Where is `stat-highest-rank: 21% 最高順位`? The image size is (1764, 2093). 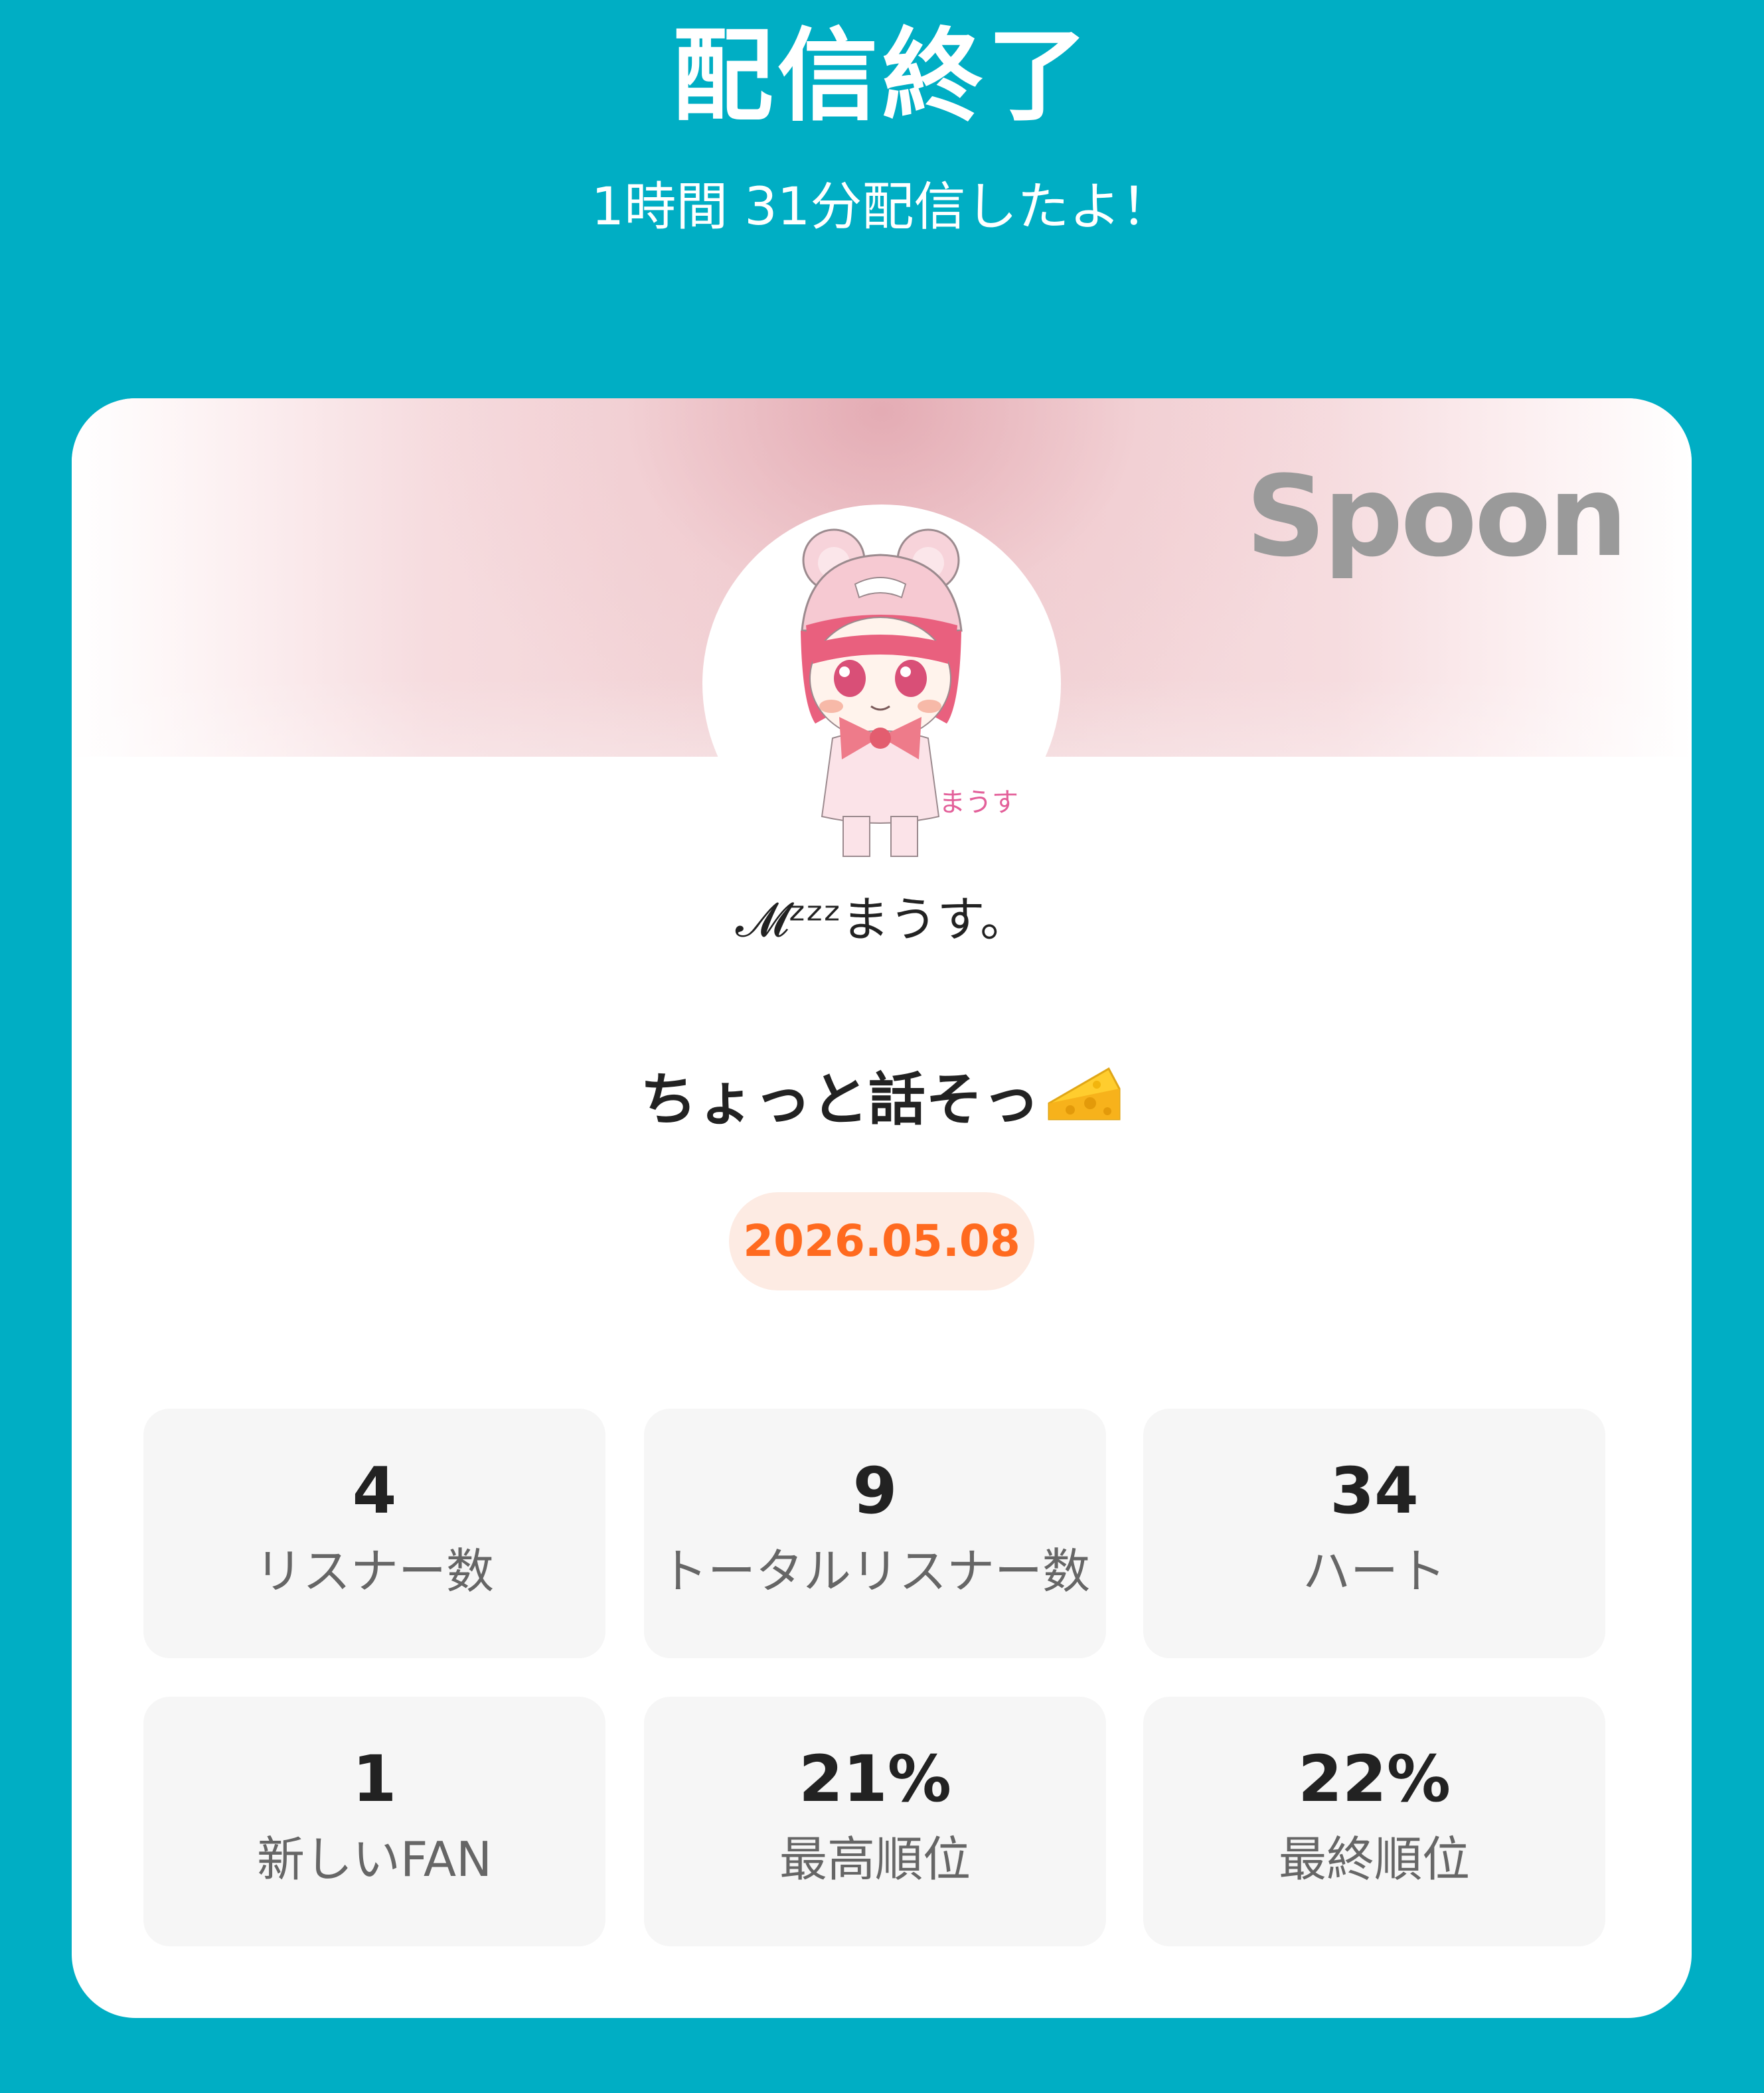
stat-highest-rank: 21% 最高順位 is located at coordinates (875, 1821).